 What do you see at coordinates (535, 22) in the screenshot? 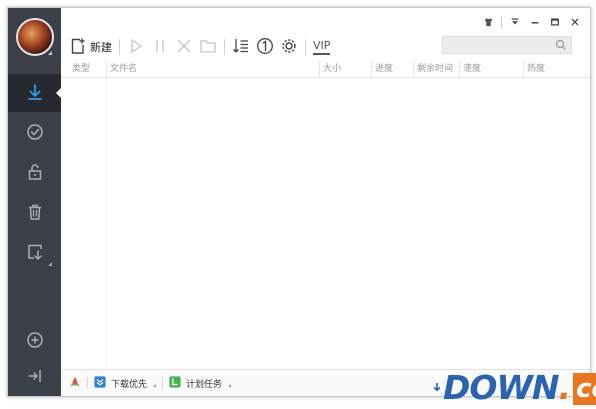
I see `minimize-icon` at bounding box center [535, 22].